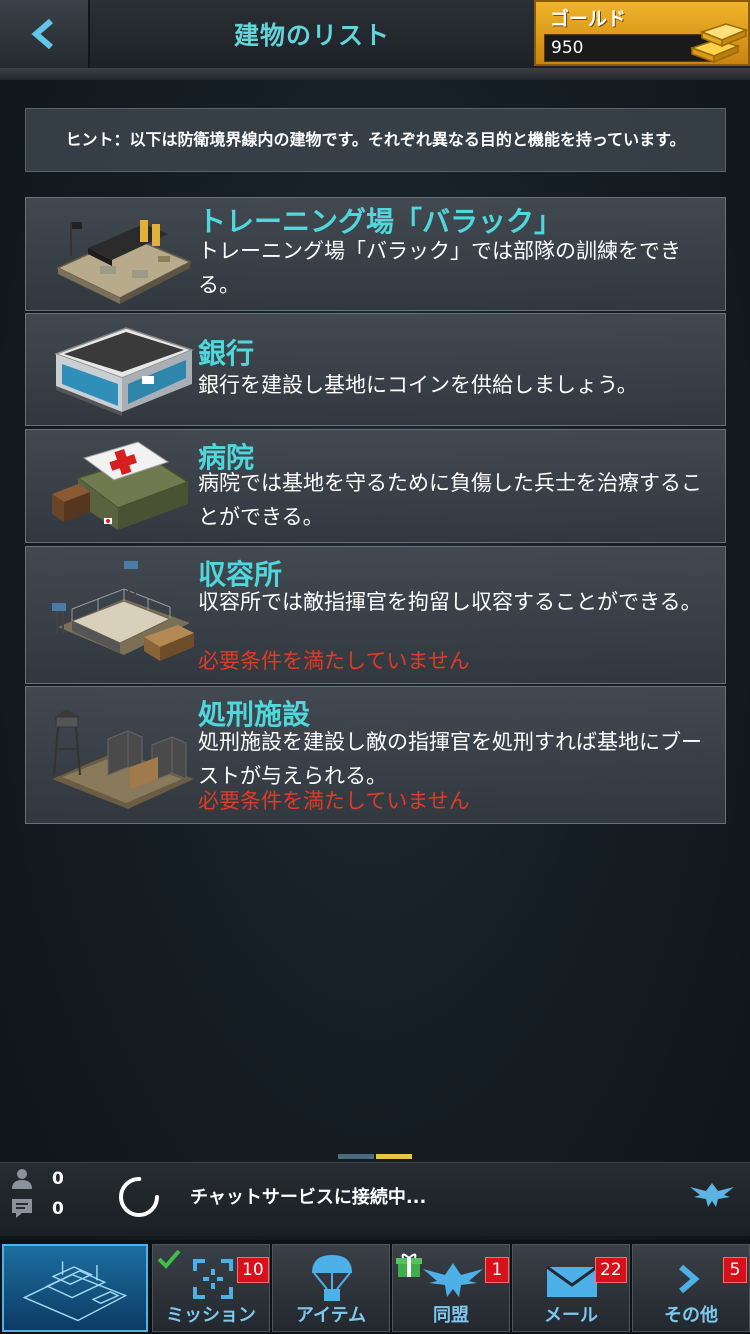  Describe the element at coordinates (375, 74) in the screenshot. I see `header-divider` at that location.